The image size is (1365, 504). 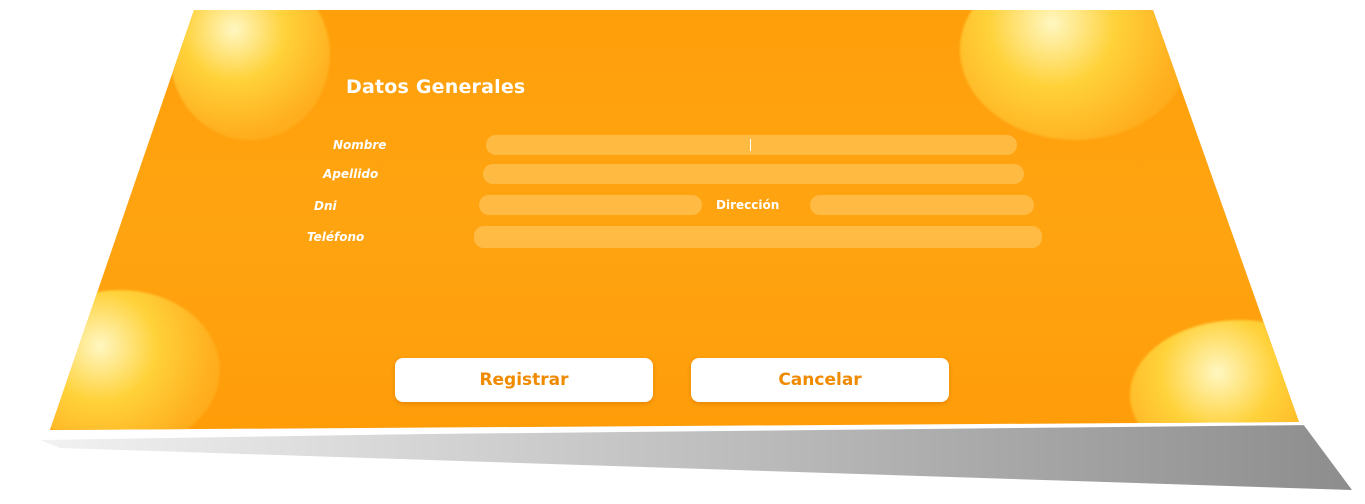 I want to click on apellido-input, so click(x=753, y=174).